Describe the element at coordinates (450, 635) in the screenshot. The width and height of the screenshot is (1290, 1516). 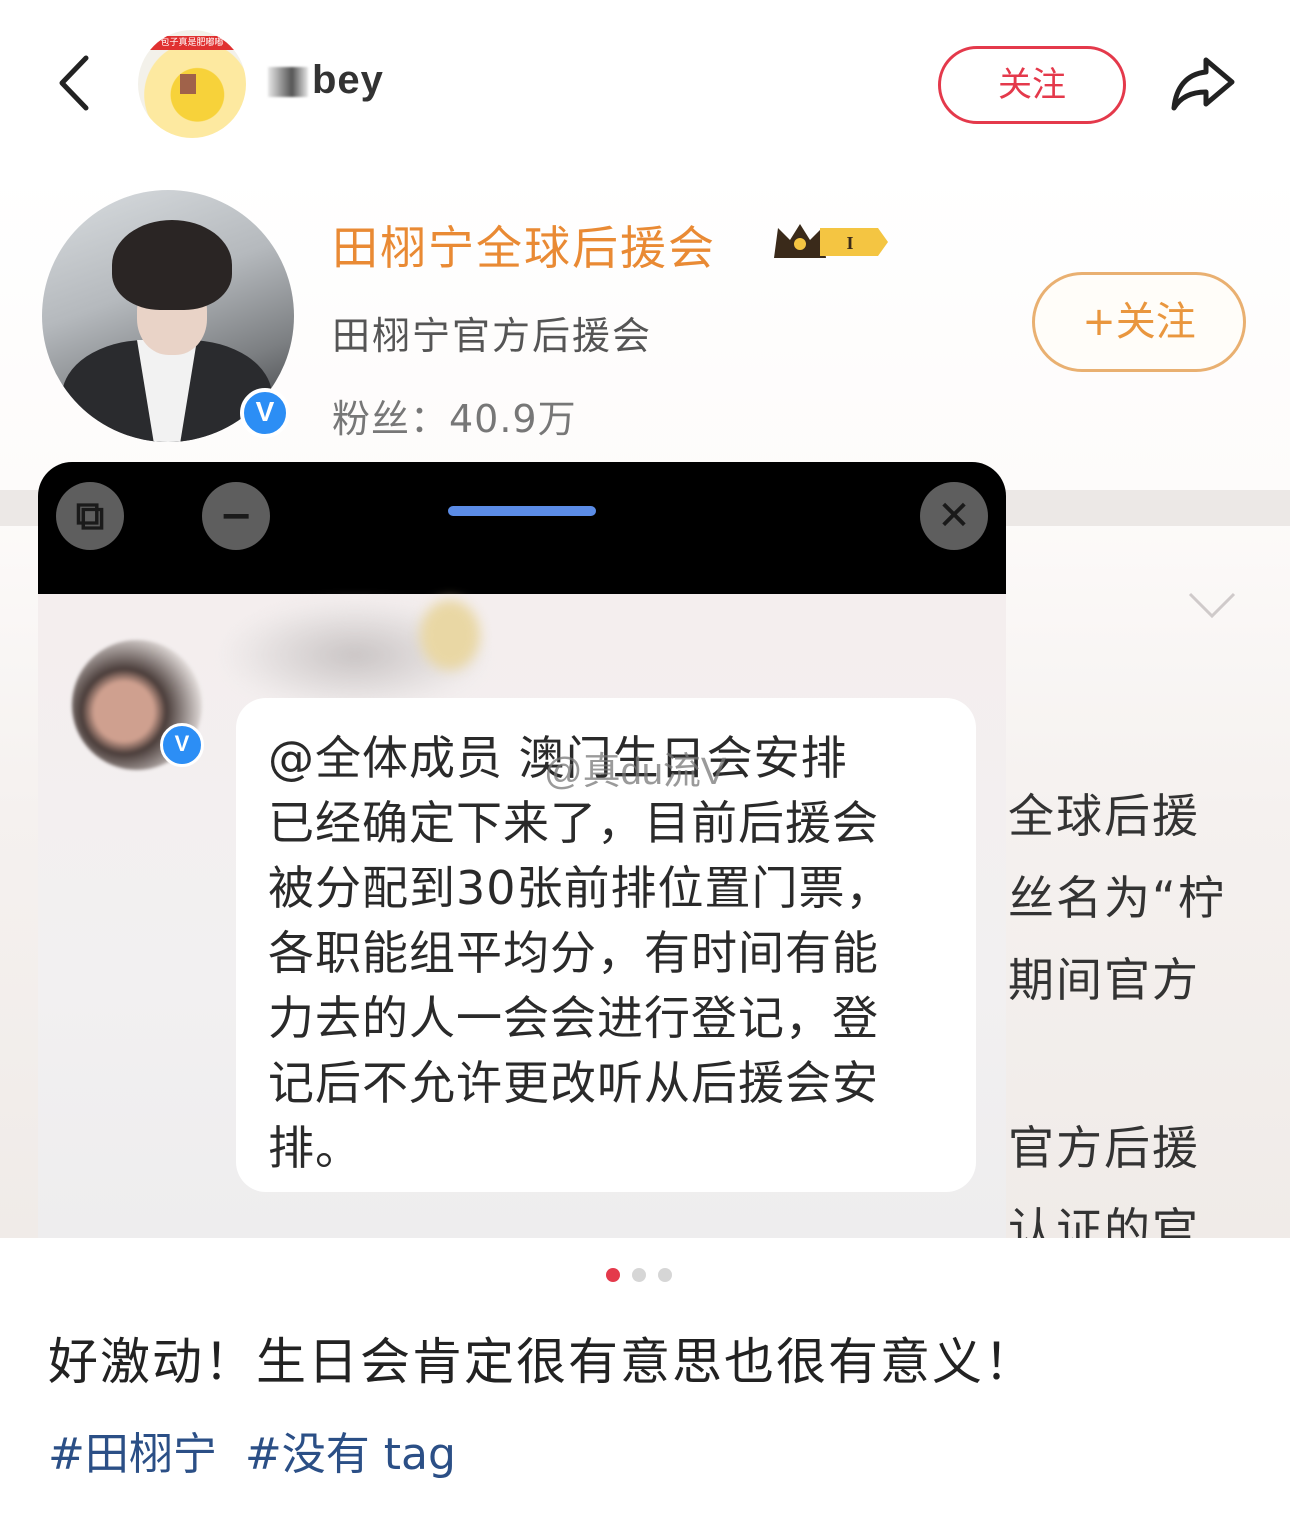
I see `blurred-emoji` at that location.